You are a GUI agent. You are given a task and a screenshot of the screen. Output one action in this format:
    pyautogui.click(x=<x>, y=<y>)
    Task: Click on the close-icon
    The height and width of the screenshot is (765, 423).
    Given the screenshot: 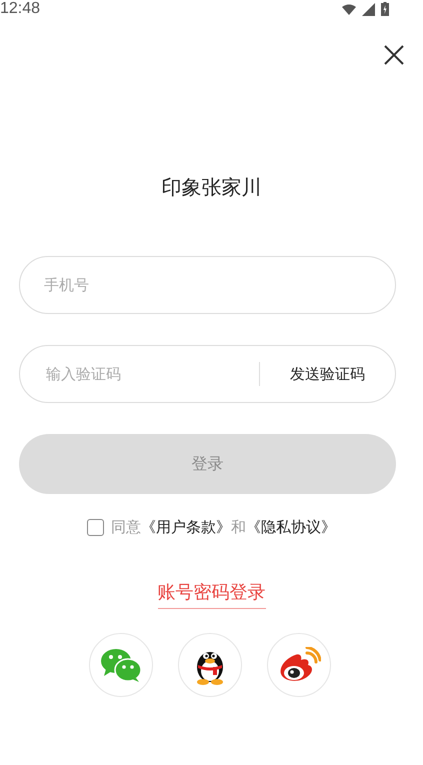 What is the action you would take?
    pyautogui.click(x=394, y=55)
    